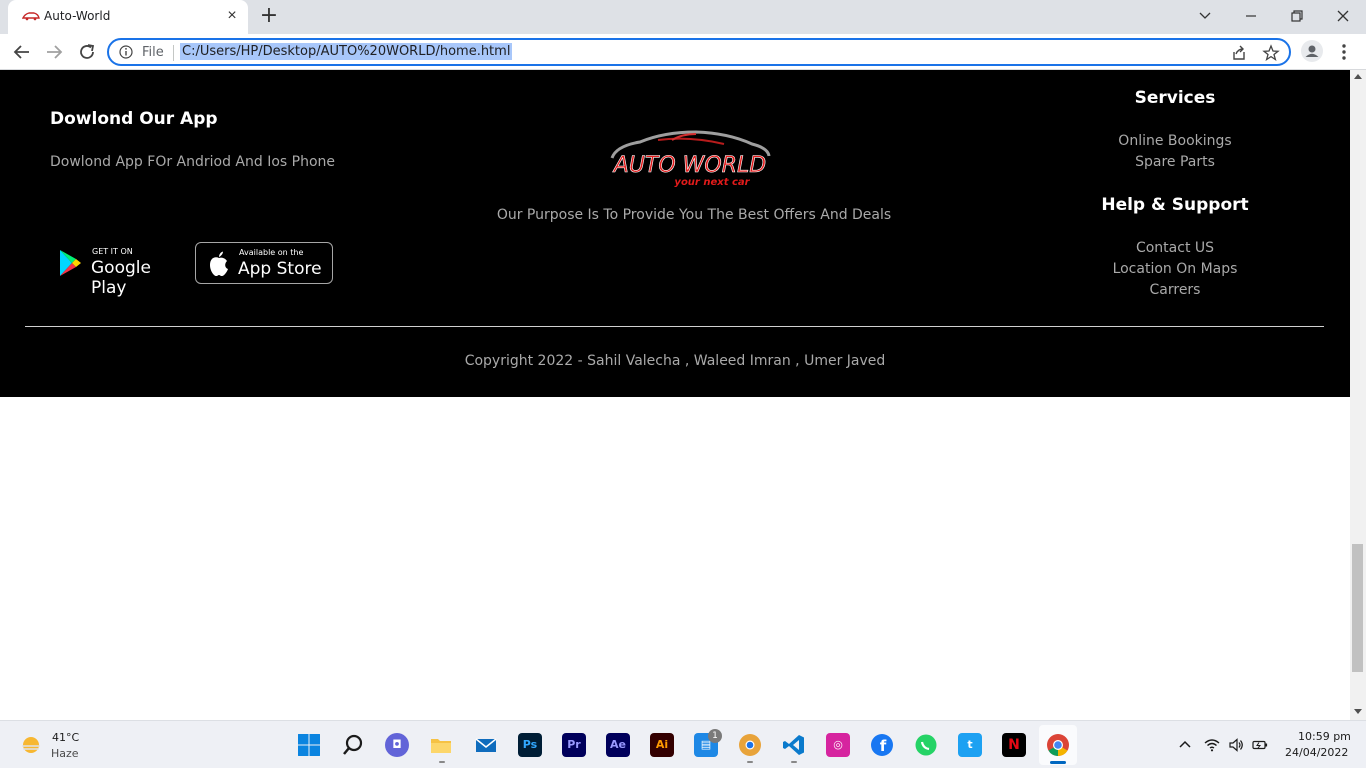  What do you see at coordinates (309, 745) in the screenshot?
I see `start-icon` at bounding box center [309, 745].